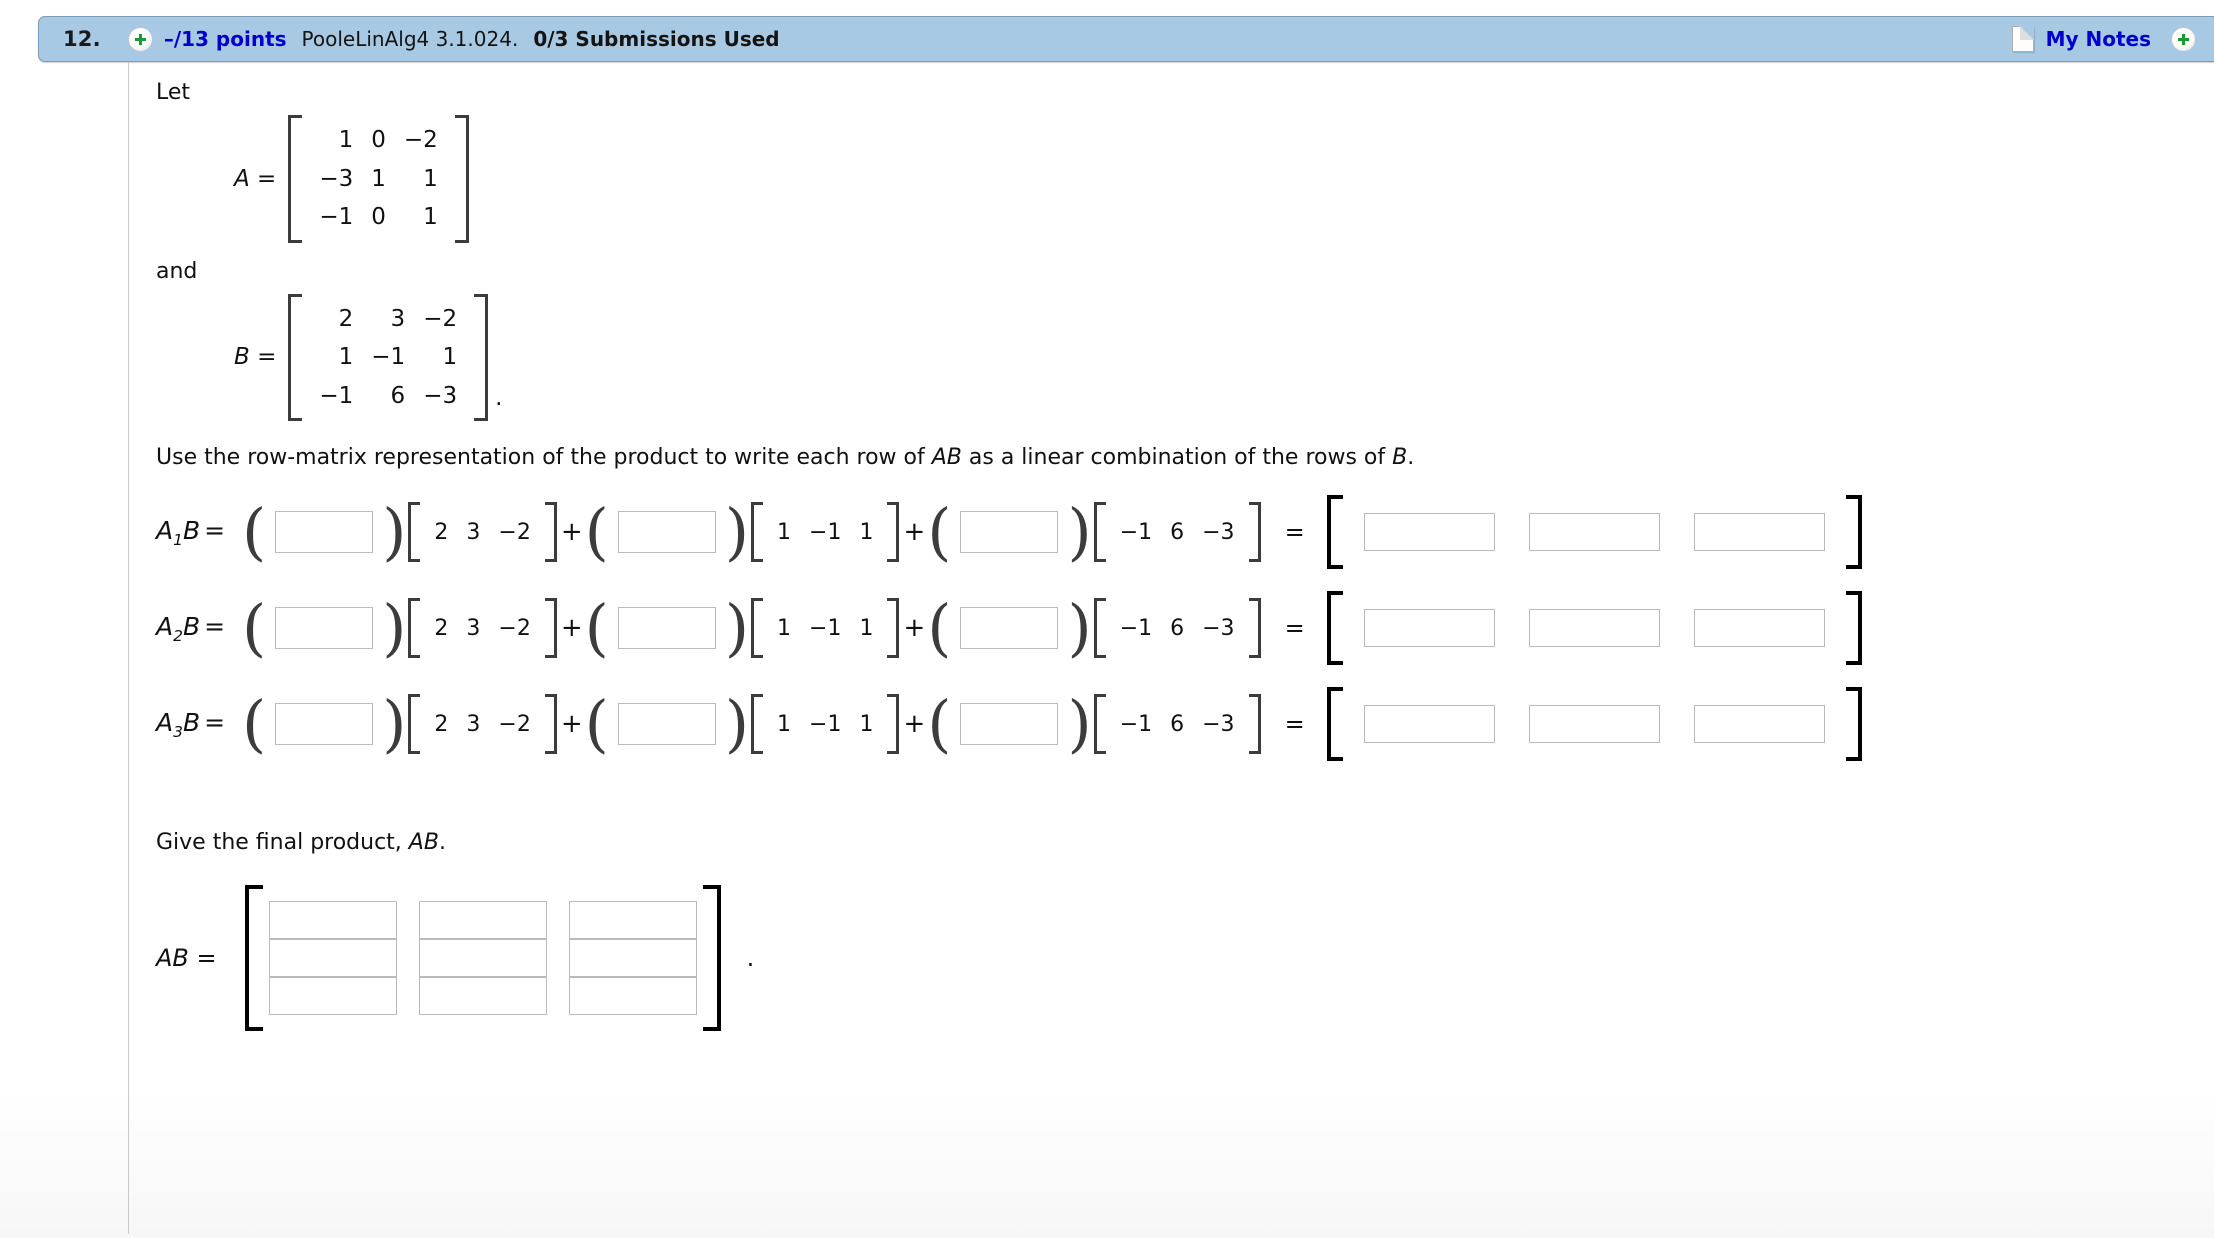 This screenshot has height=1238, width=2214. What do you see at coordinates (1411, 457) in the screenshot?
I see `instruction-part-3: .` at bounding box center [1411, 457].